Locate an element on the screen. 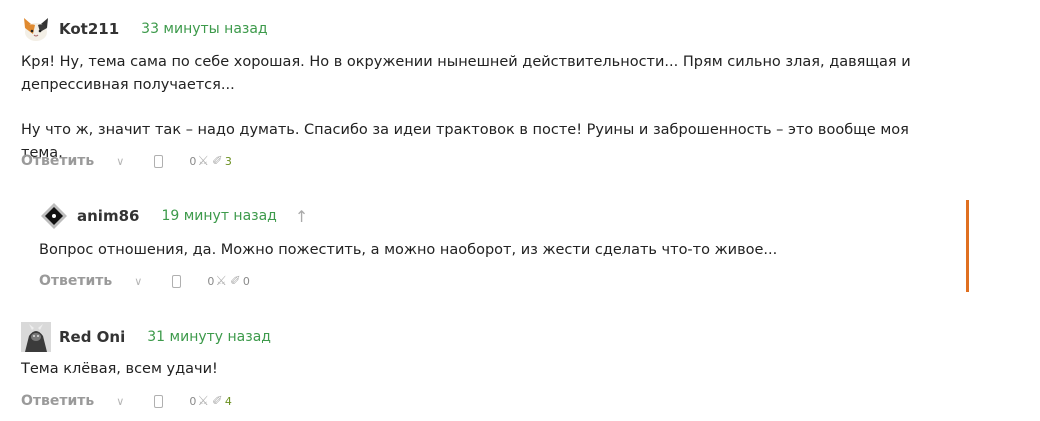 Image resolution: width=1040 pixels, height=421 pixels. count-b: 0 is located at coordinates (246, 281).